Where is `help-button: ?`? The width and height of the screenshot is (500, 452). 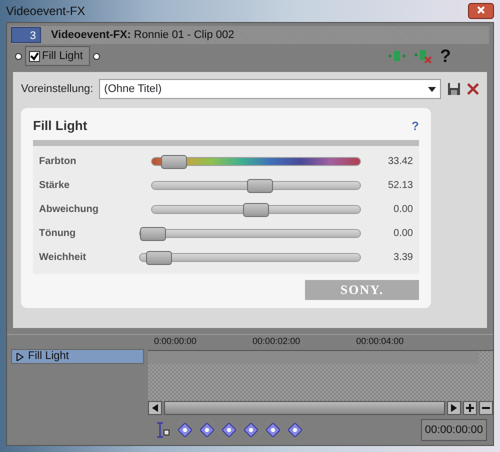
help-button: ? is located at coordinates (445, 56).